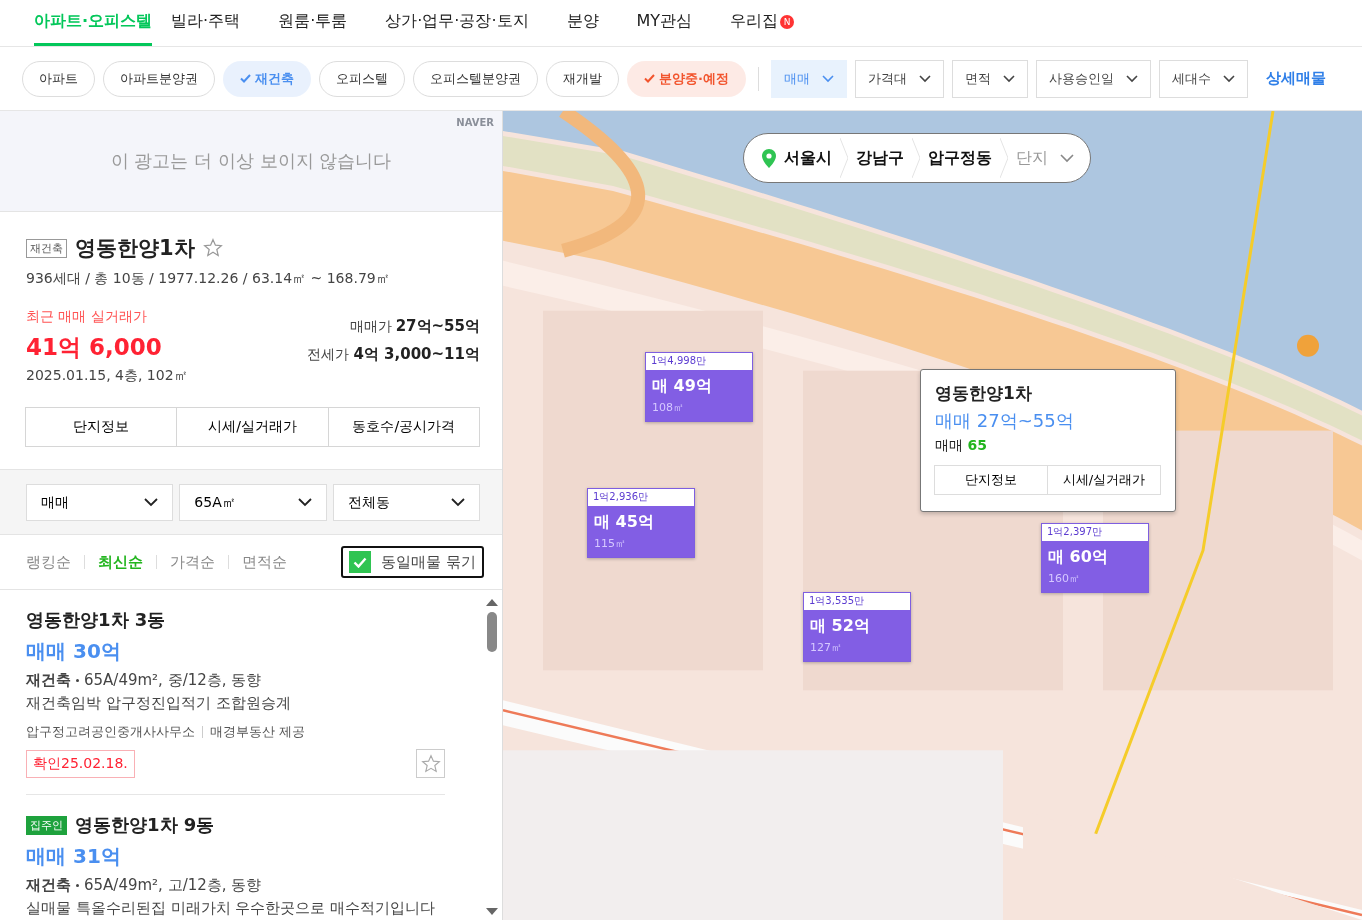  I want to click on ad-brand: NAVER, so click(475, 122).